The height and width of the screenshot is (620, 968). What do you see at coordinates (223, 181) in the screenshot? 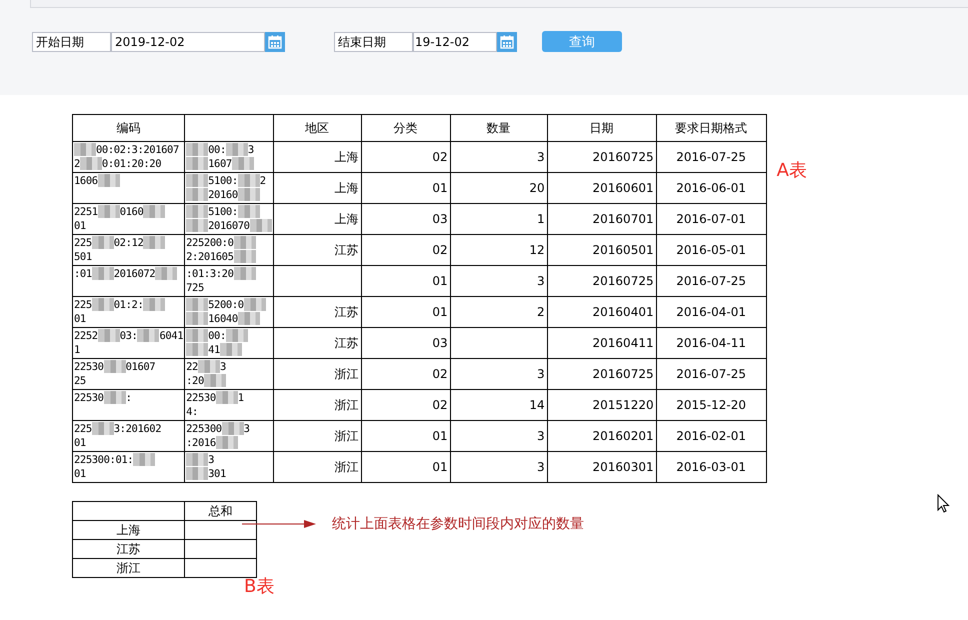
I see `code-fragment: 5100:` at bounding box center [223, 181].